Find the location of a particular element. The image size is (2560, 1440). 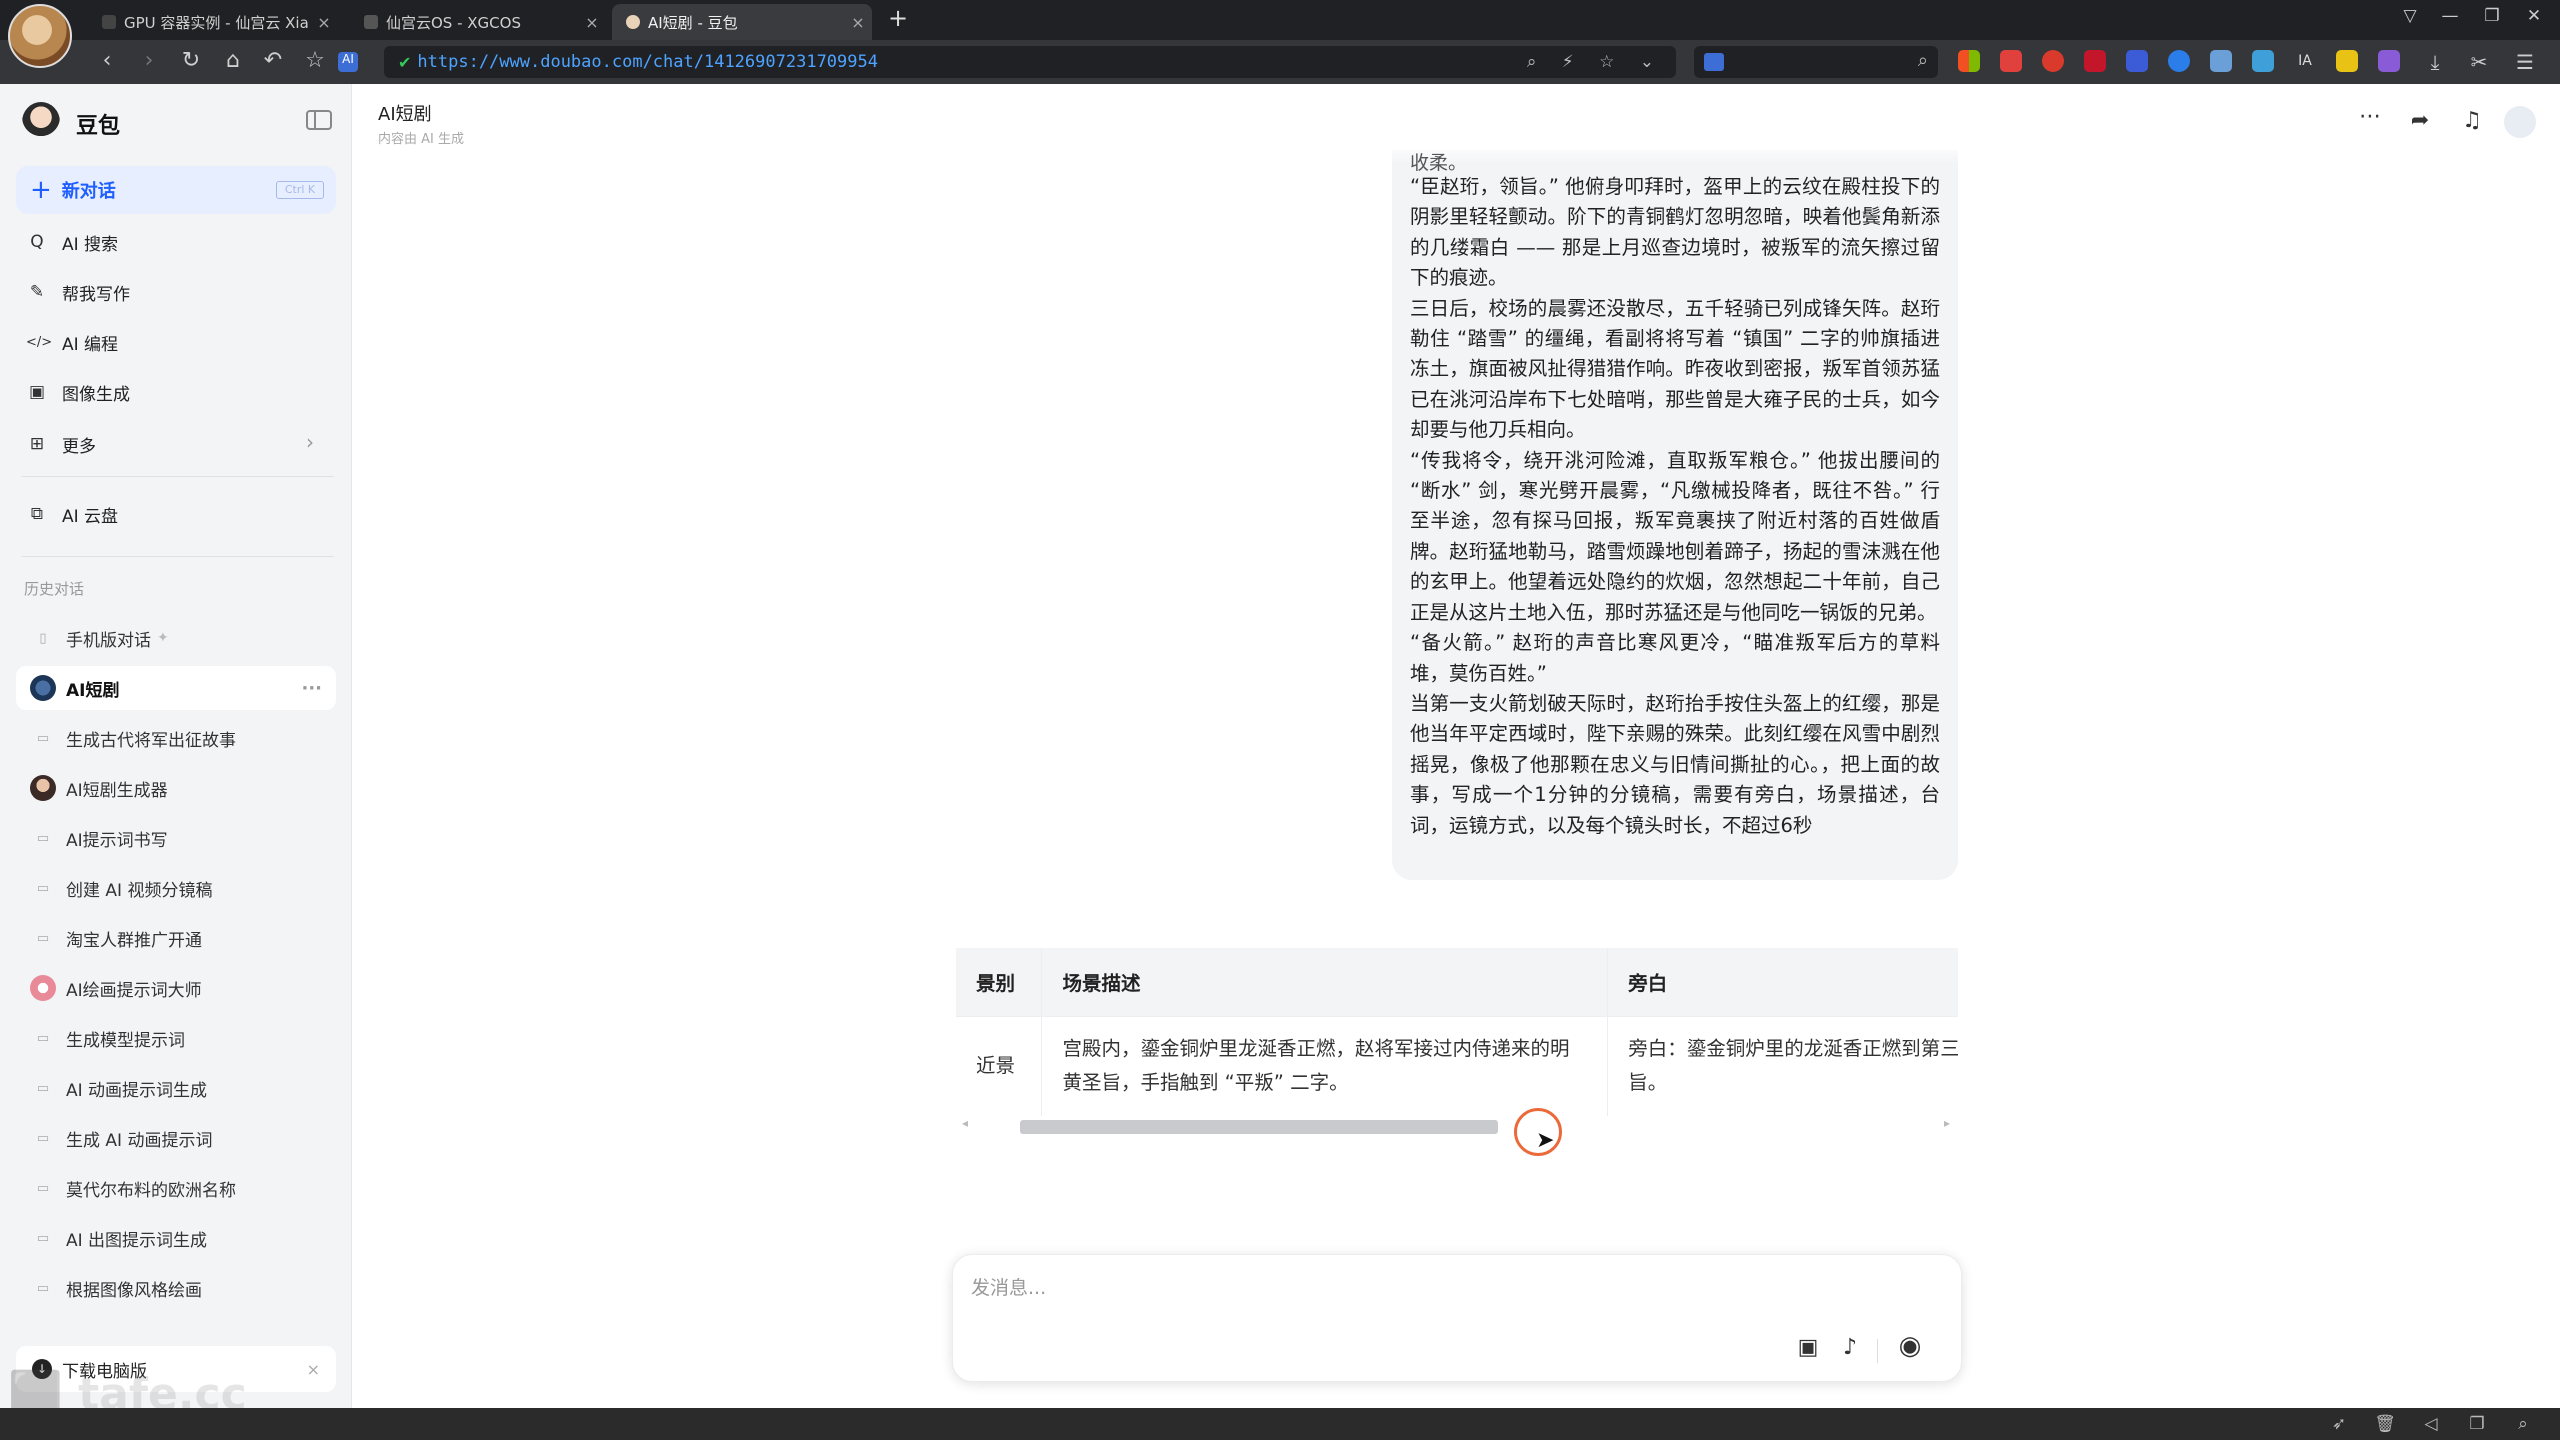

history-item: ▭ AI 动画提示词生成 is located at coordinates (176, 1088).